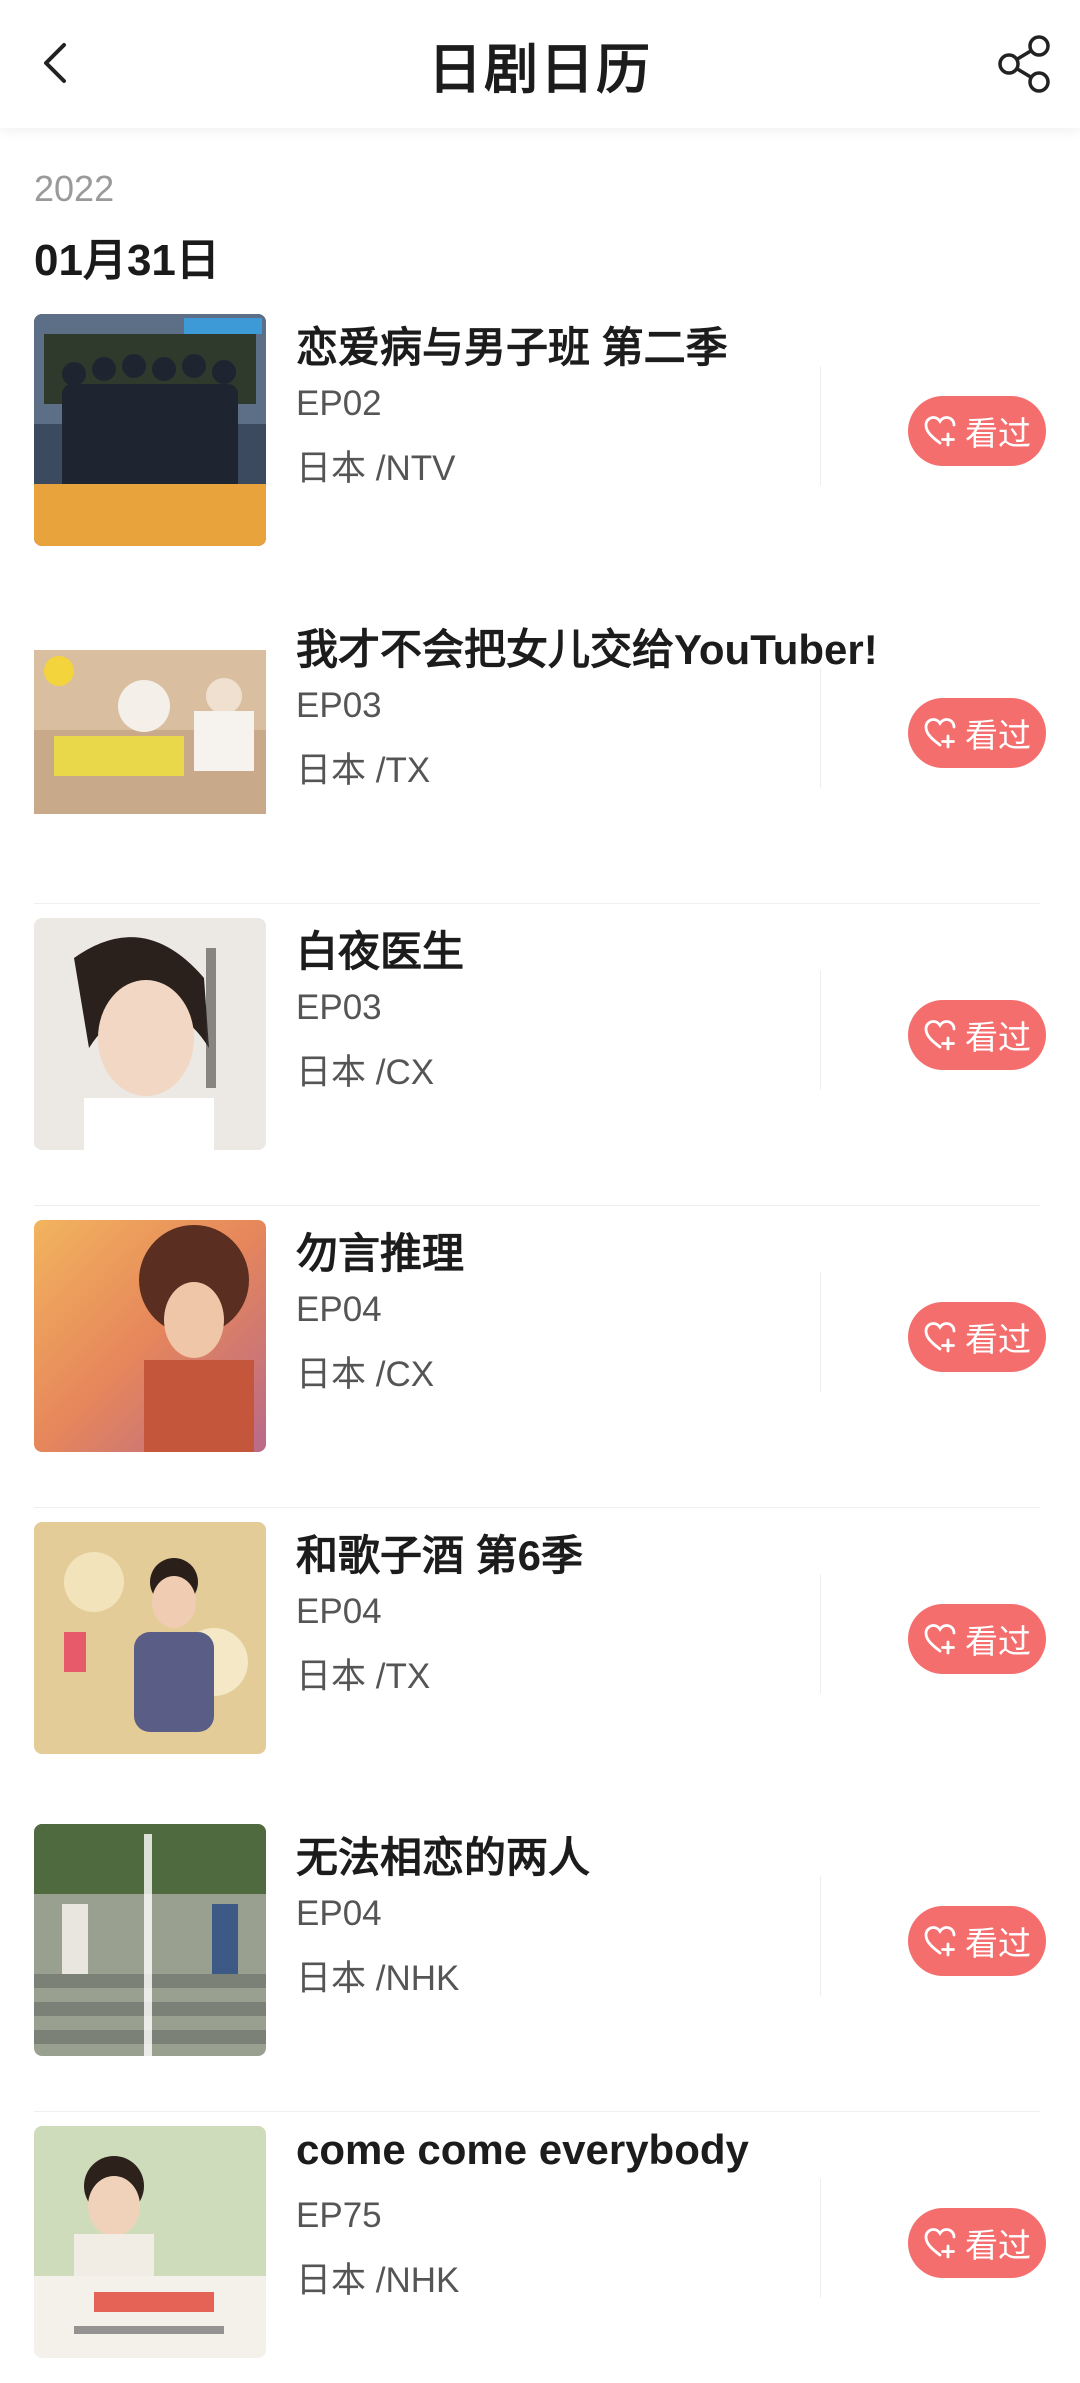 Image resolution: width=1080 pixels, height=2383 pixels. What do you see at coordinates (540, 69) in the screenshot?
I see `page-title: 日剧日历` at bounding box center [540, 69].